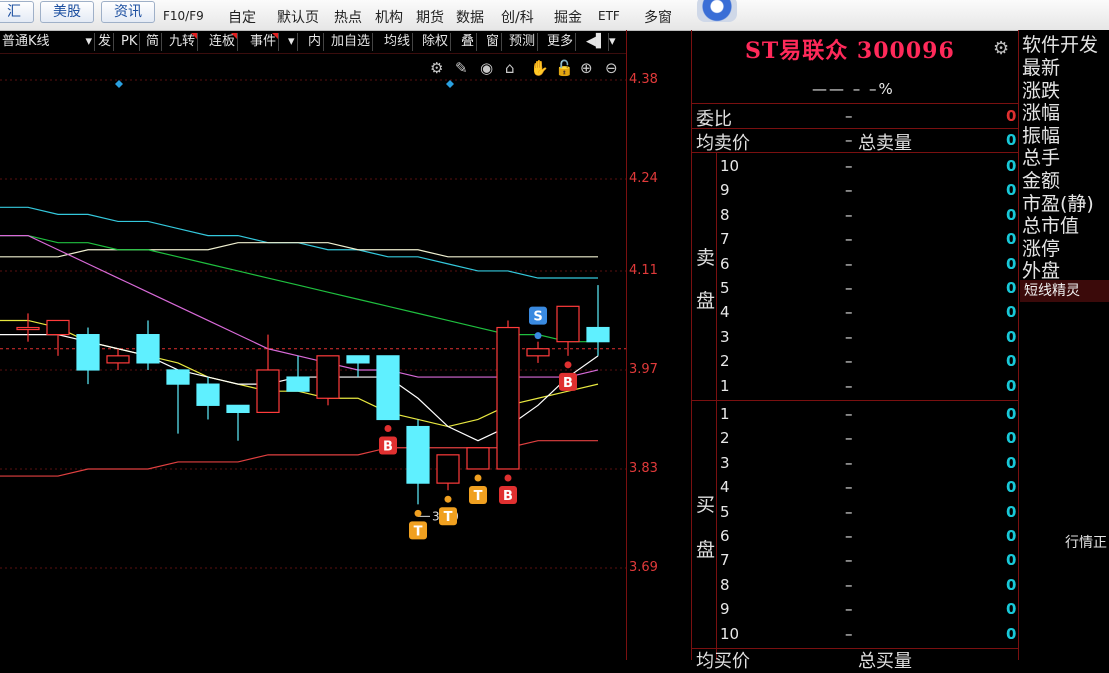  Describe the element at coordinates (292, 42) in the screenshot. I see `event-dropdown-icon: ▾` at that location.